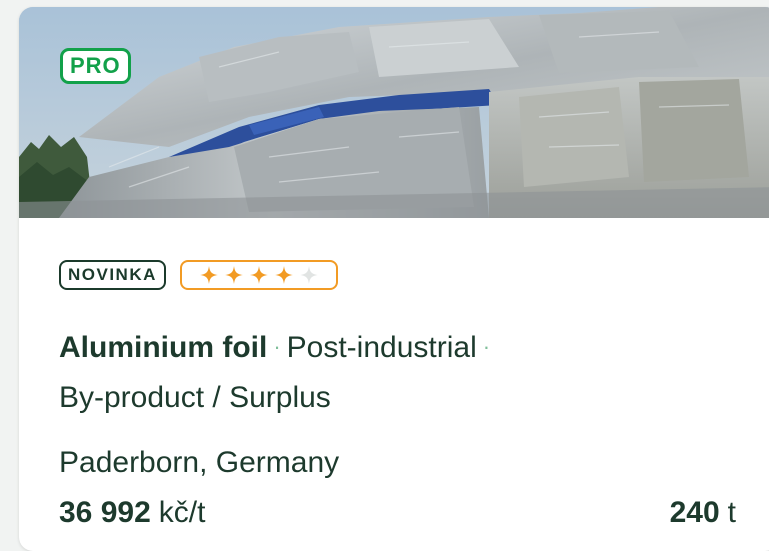 This screenshot has height=551, width=769. Describe the element at coordinates (182, 512) in the screenshot. I see `price-unit: kč/t` at that location.